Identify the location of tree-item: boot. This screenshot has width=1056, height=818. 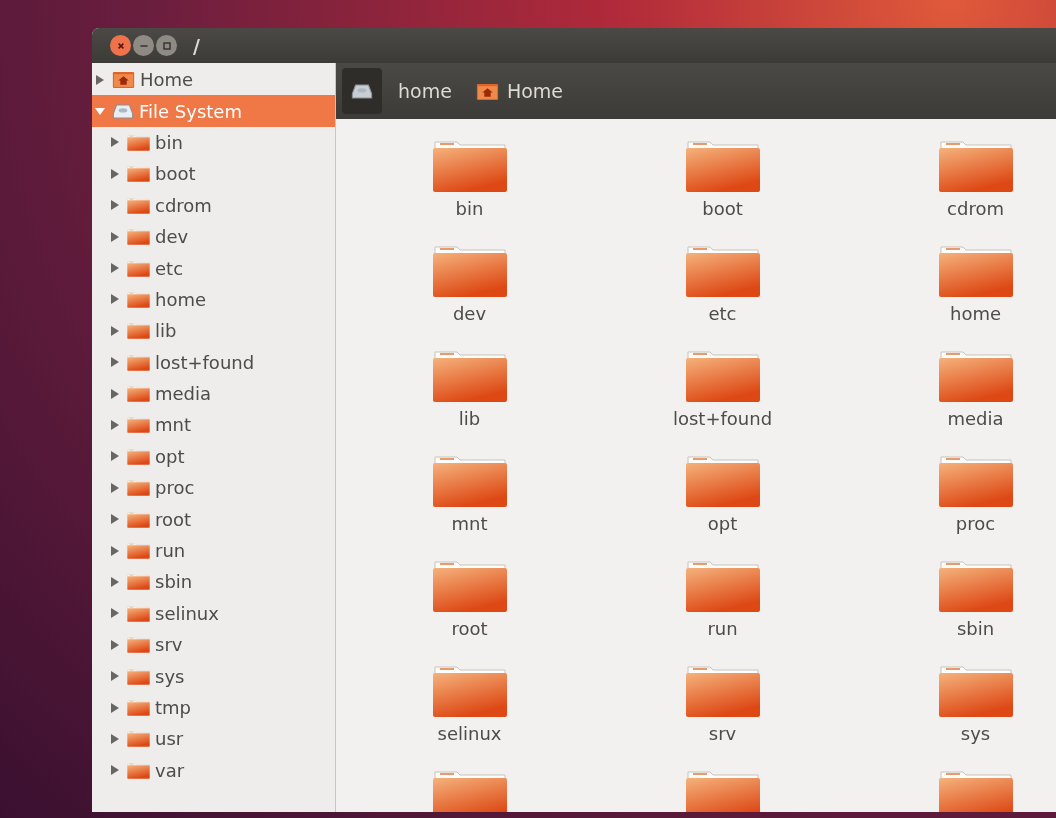
(213, 174).